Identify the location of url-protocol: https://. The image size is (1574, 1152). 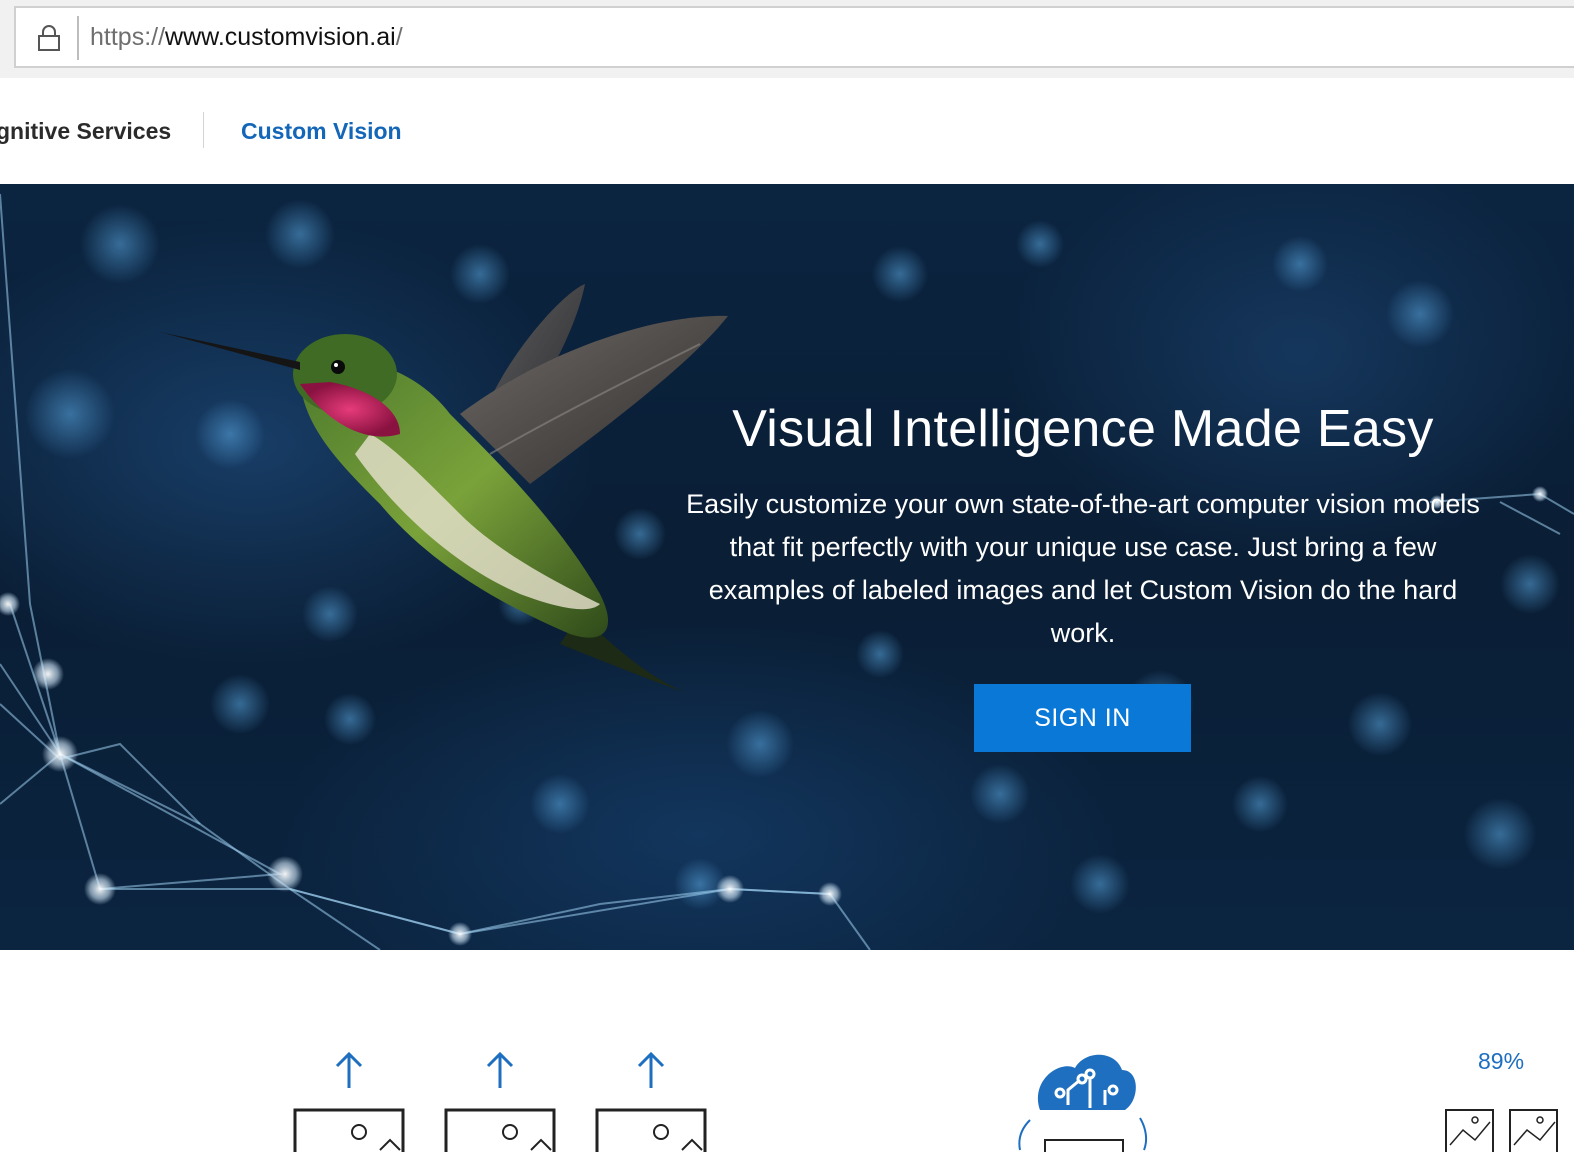
(128, 37).